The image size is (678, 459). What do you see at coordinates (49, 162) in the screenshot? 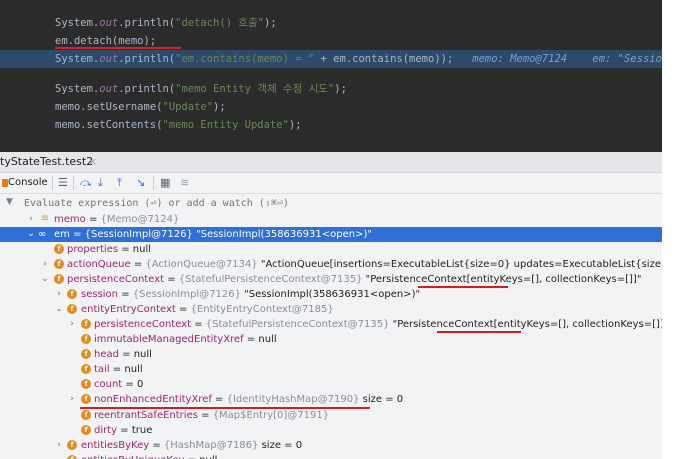
I see `debug-session-tab: tyStateTest.test2` at bounding box center [49, 162].